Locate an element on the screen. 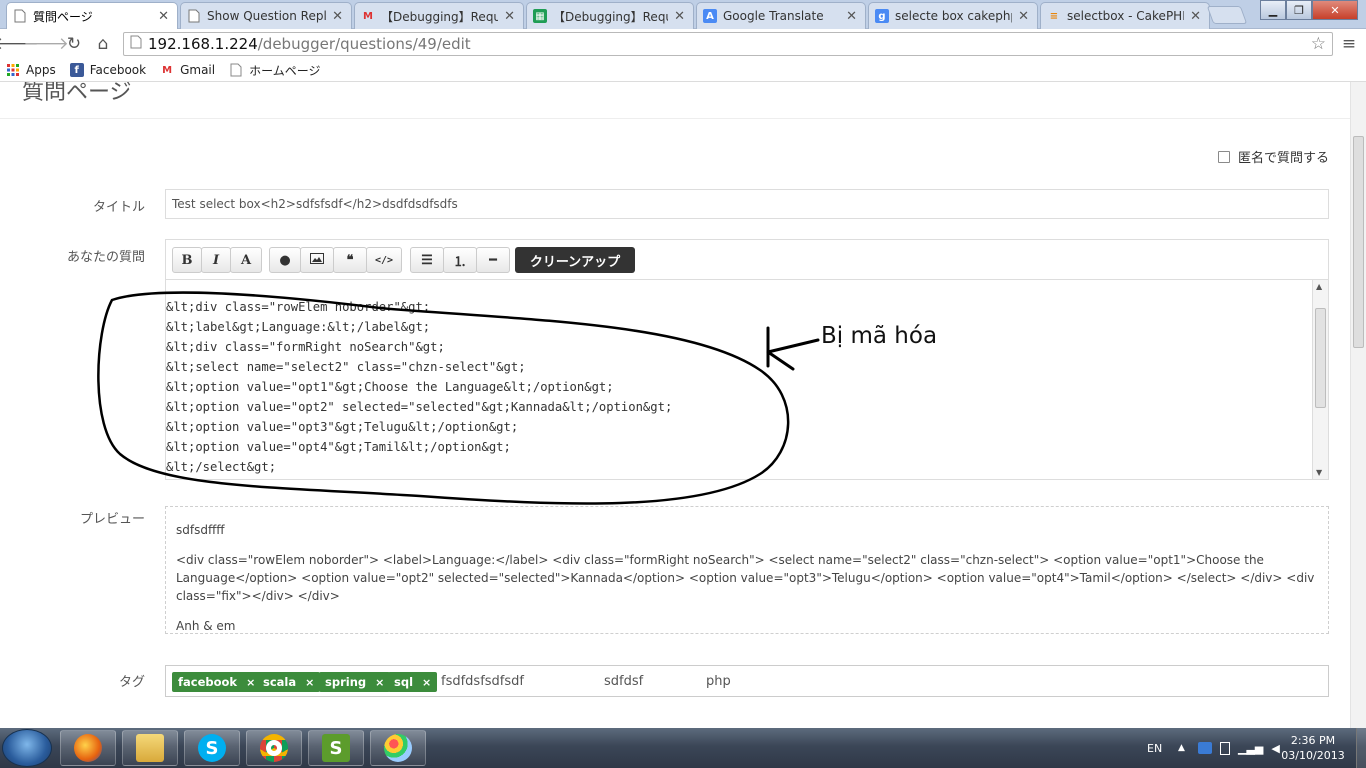 The width and height of the screenshot is (1366, 768). tab-title: 【Debugging】Requir is located at coordinates (610, 16).